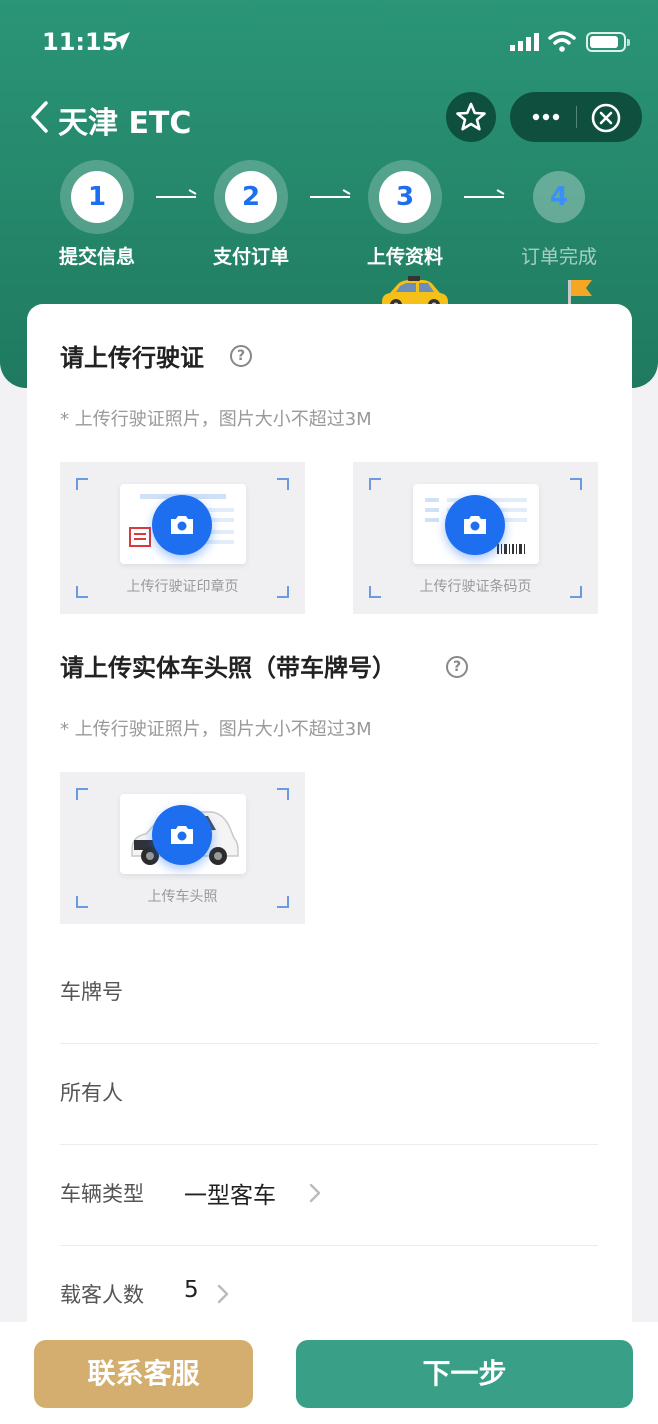 This screenshot has height=1424, width=658. I want to click on location-arrow-icon, so click(121, 41).